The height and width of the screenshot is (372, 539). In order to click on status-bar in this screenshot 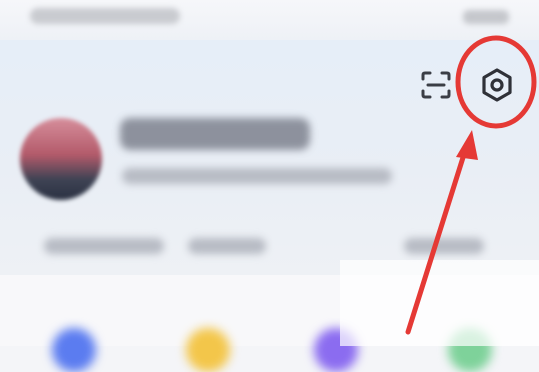, I will do `click(269, 20)`.